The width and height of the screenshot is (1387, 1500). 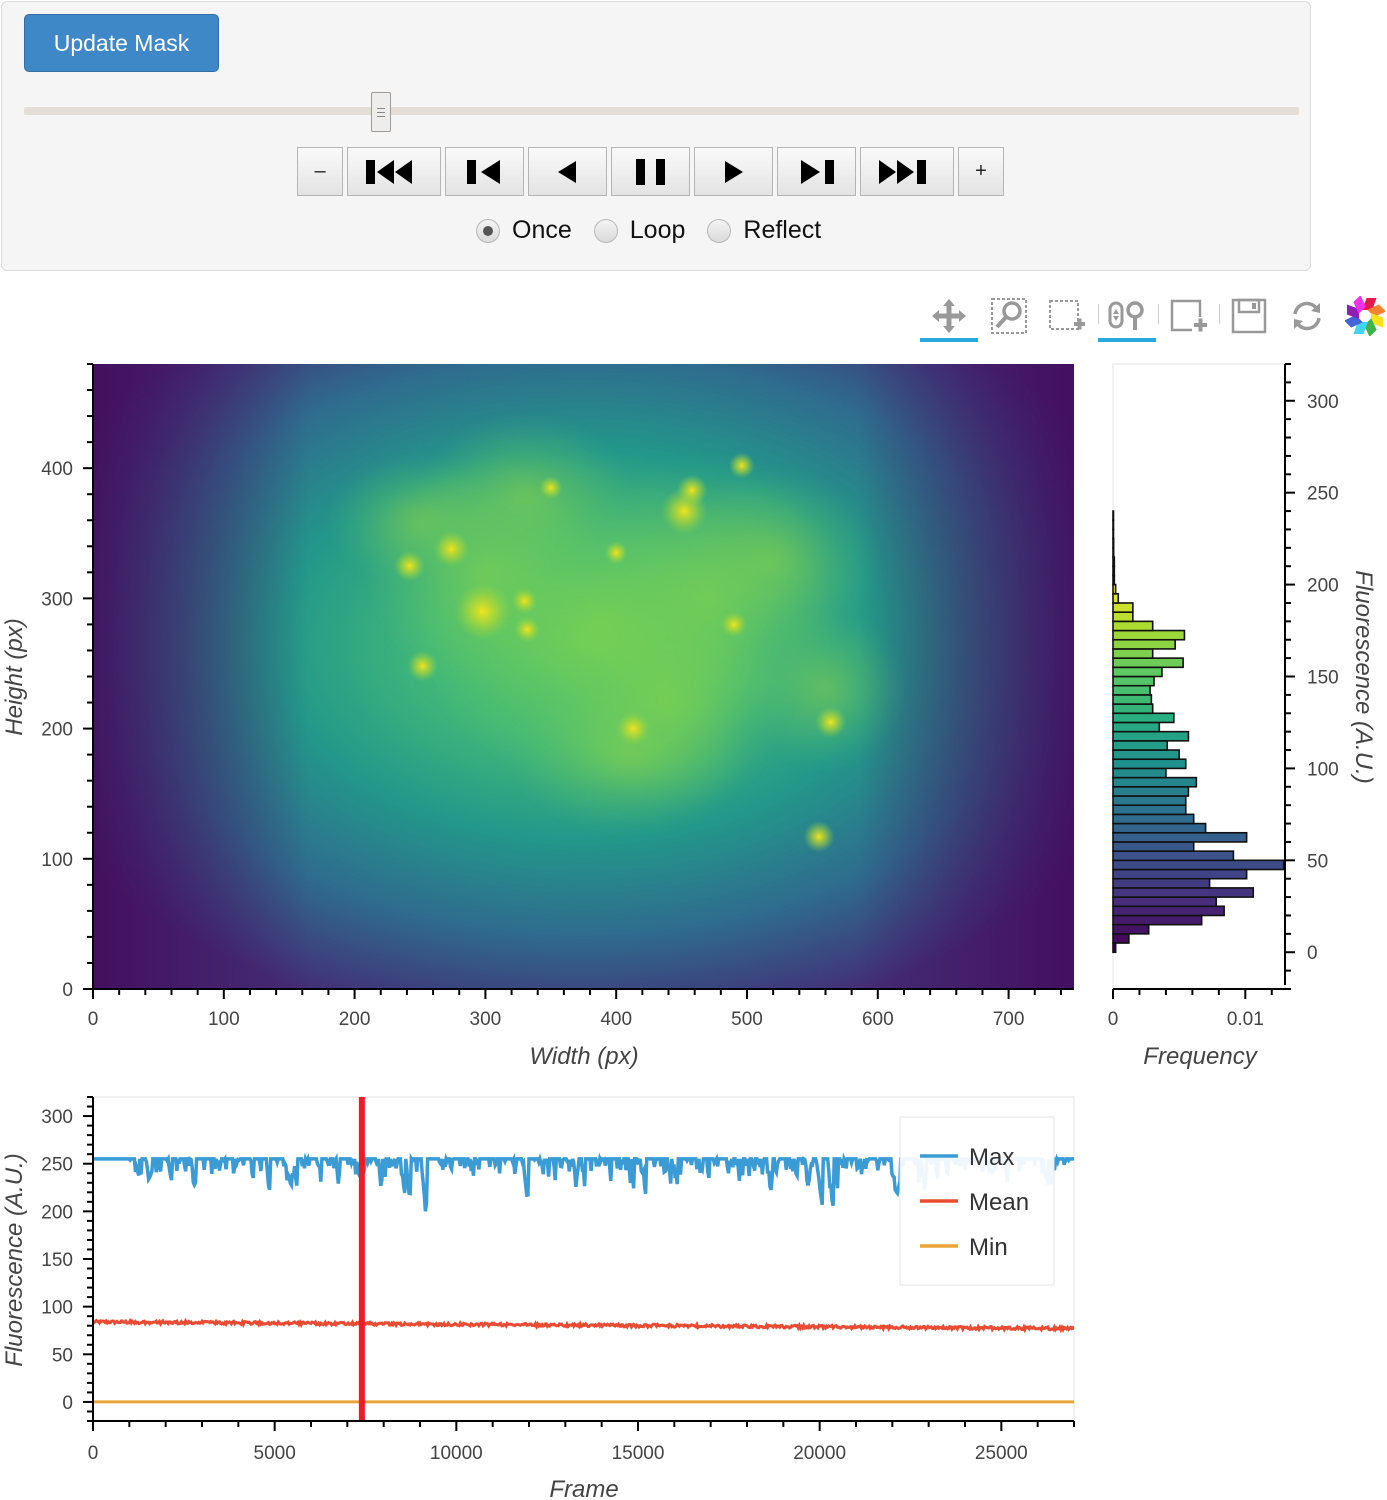 What do you see at coordinates (57, 1308) in the screenshot?
I see `ts-y-tick-label: 100` at bounding box center [57, 1308].